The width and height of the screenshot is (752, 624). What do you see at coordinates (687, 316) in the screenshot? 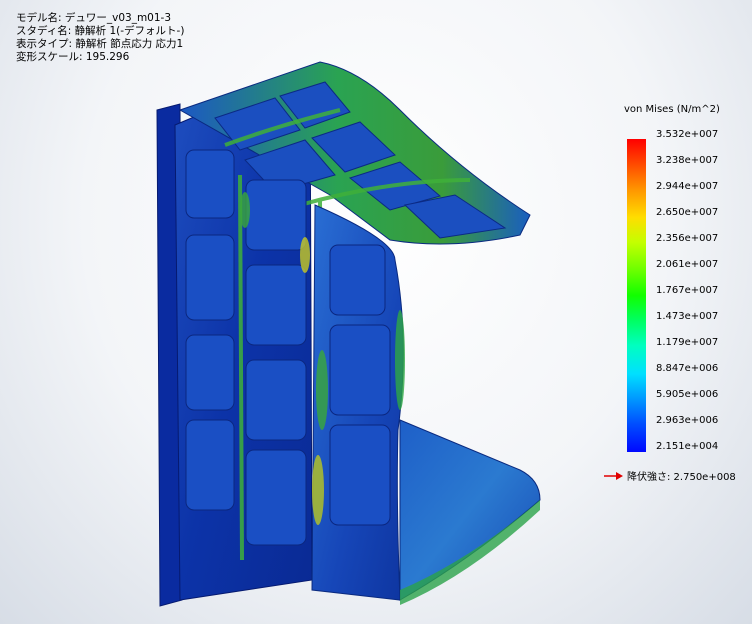
I see `legend-label: 1.473e+007` at bounding box center [687, 316].